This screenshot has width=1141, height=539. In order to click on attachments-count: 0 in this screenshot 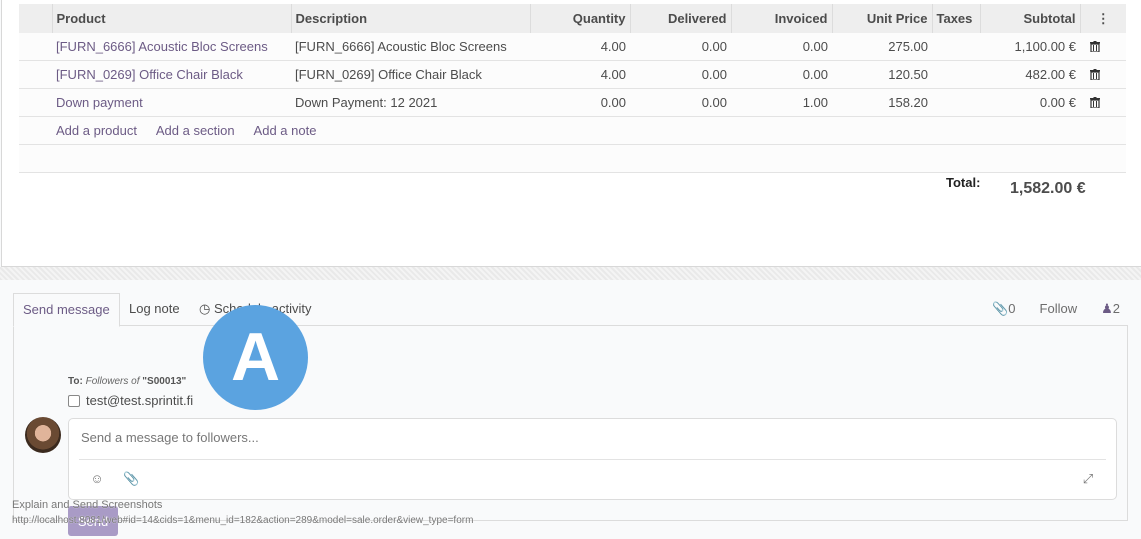, I will do `click(1012, 308)`.